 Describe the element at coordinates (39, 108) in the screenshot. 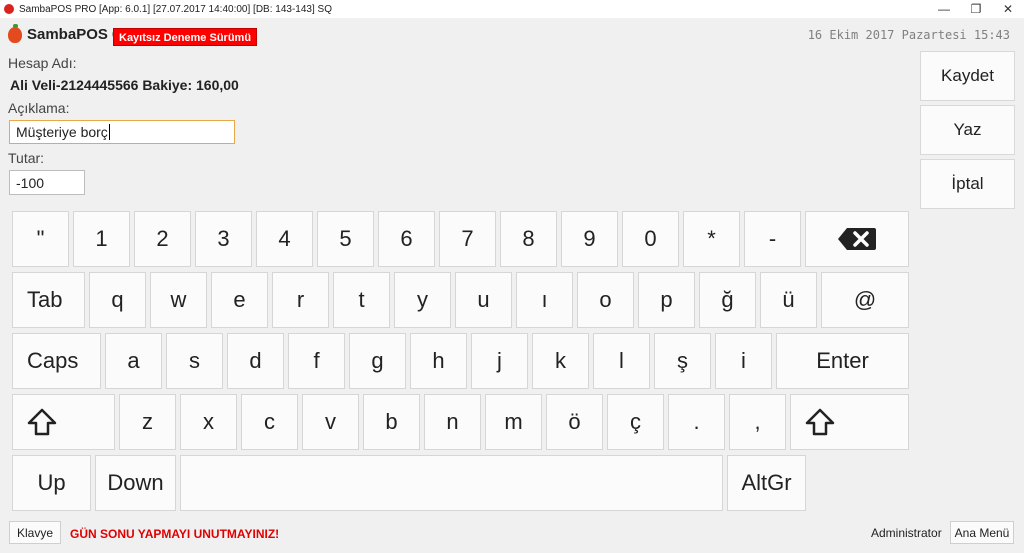

I see `description-label: Açıklama:` at that location.